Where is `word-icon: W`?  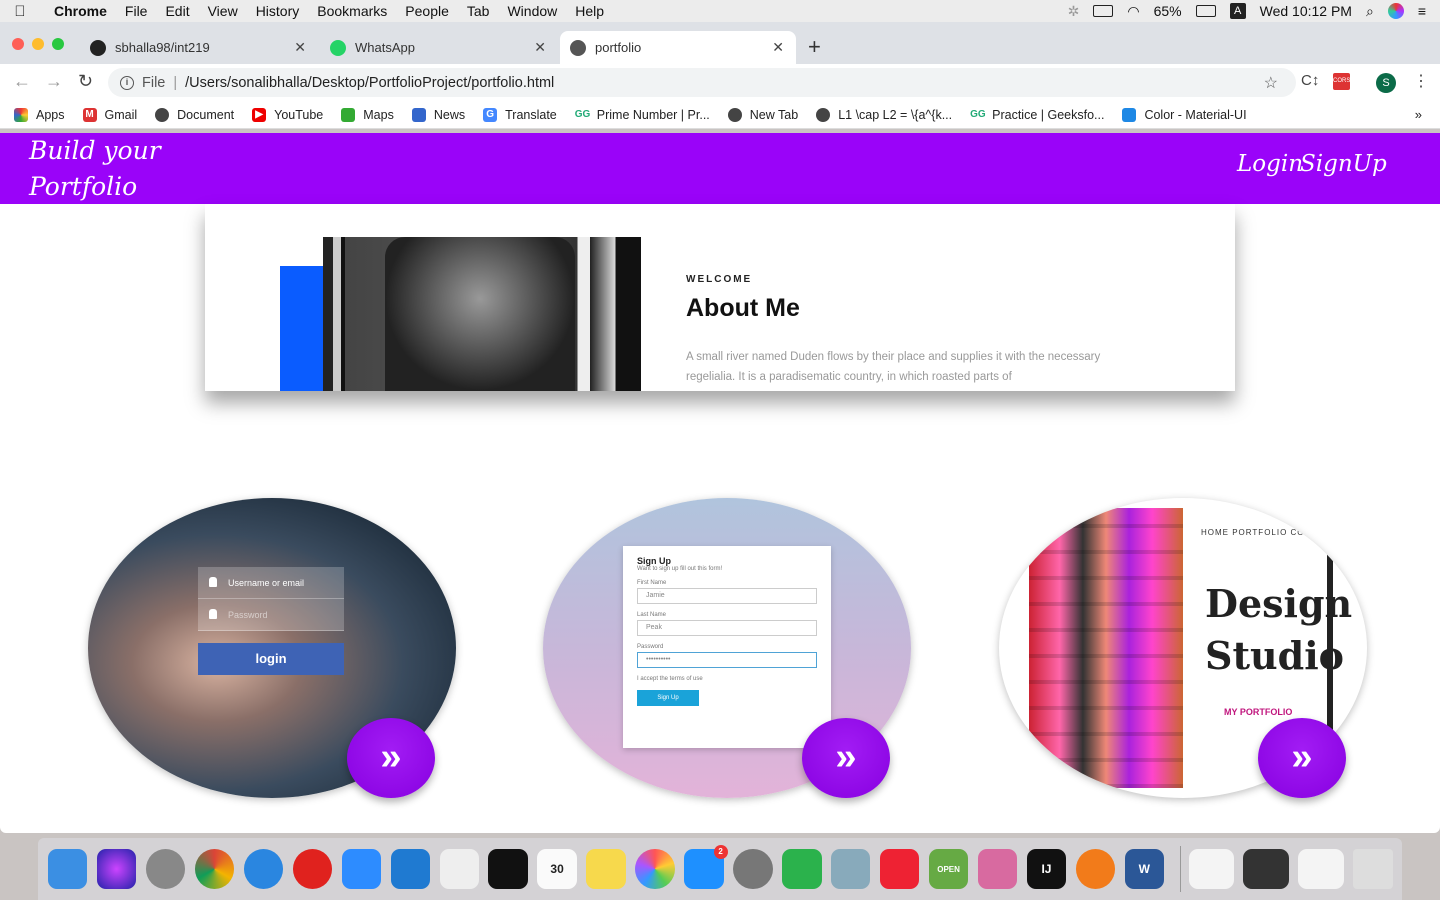 word-icon: W is located at coordinates (1144, 869).